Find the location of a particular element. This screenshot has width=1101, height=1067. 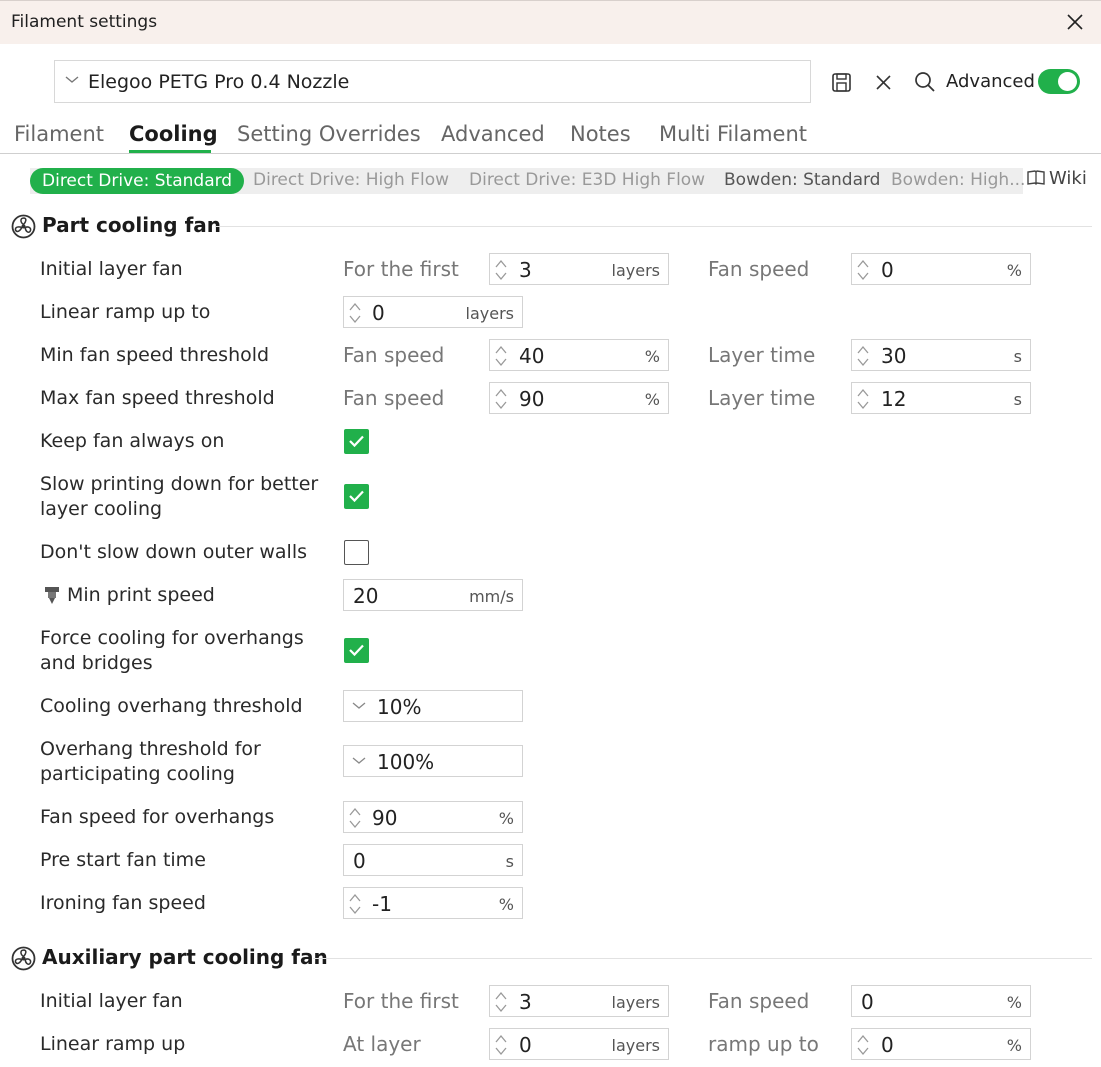

label-force-cooling: Force cooling for overhangs and bridges is located at coordinates (172, 650).